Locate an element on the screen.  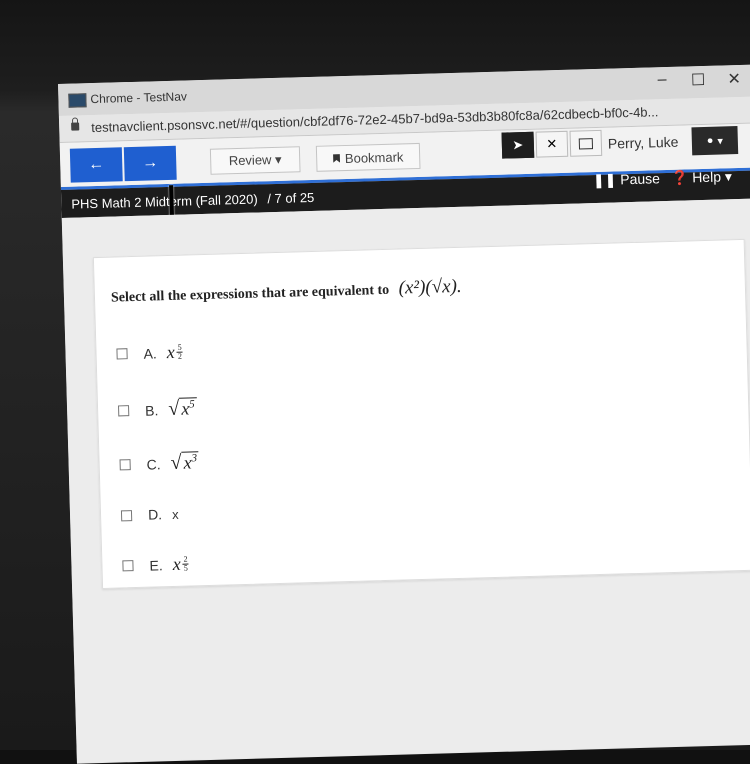
option-b: B. √x5 is located at coordinates (157, 409).